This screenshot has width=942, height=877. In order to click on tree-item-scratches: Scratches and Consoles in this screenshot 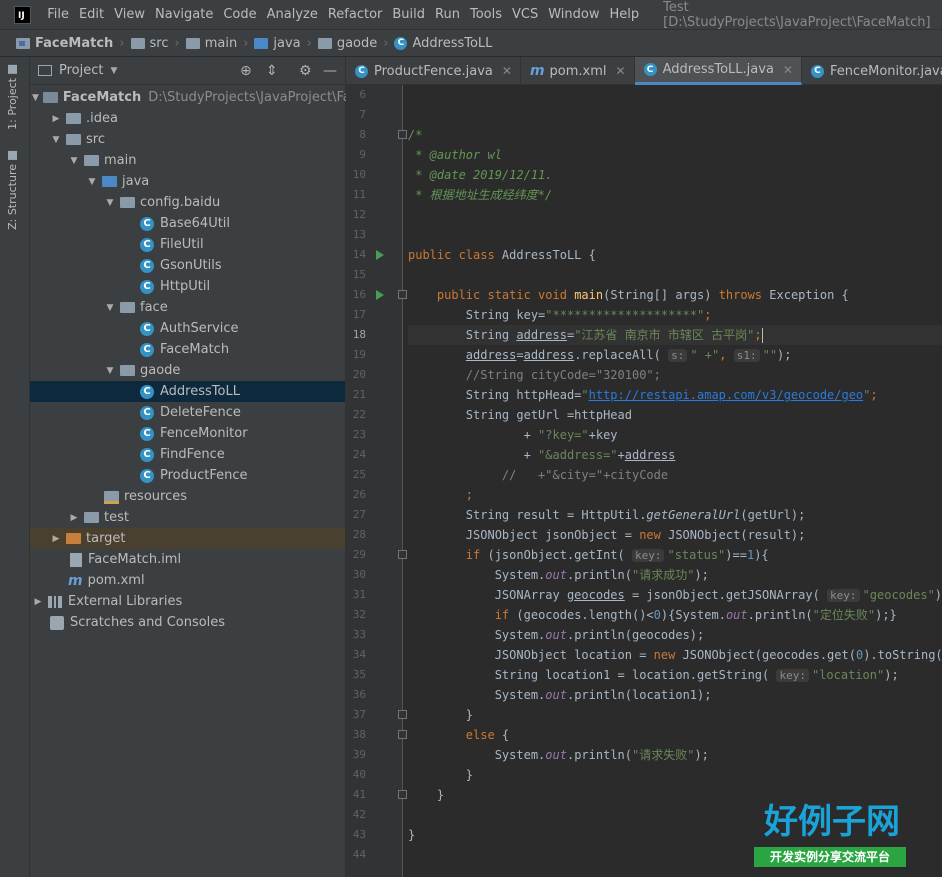, I will do `click(187, 622)`.